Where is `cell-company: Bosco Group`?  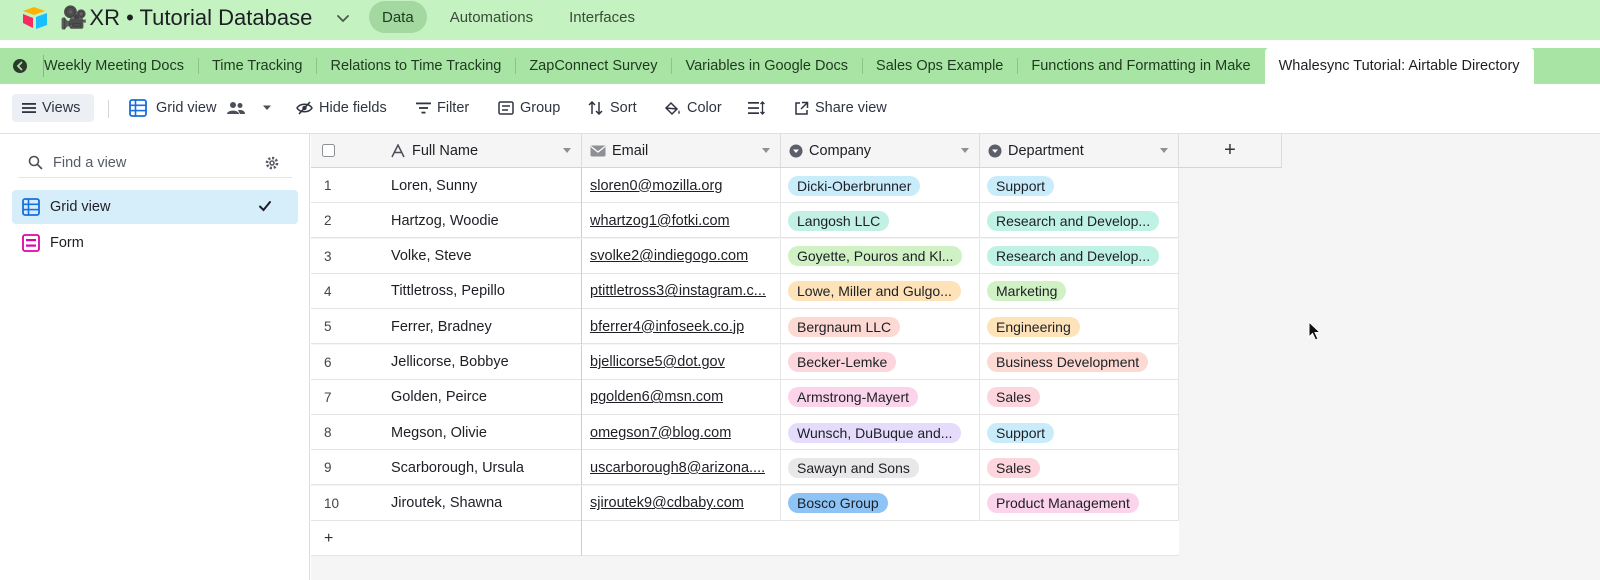
cell-company: Bosco Group is located at coordinates (880, 503).